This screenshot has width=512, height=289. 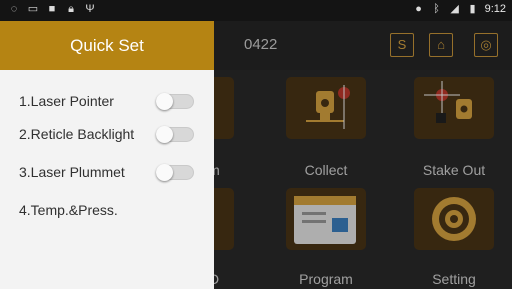 What do you see at coordinates (495, 9) in the screenshot?
I see `status-time: 9:12` at bounding box center [495, 9].